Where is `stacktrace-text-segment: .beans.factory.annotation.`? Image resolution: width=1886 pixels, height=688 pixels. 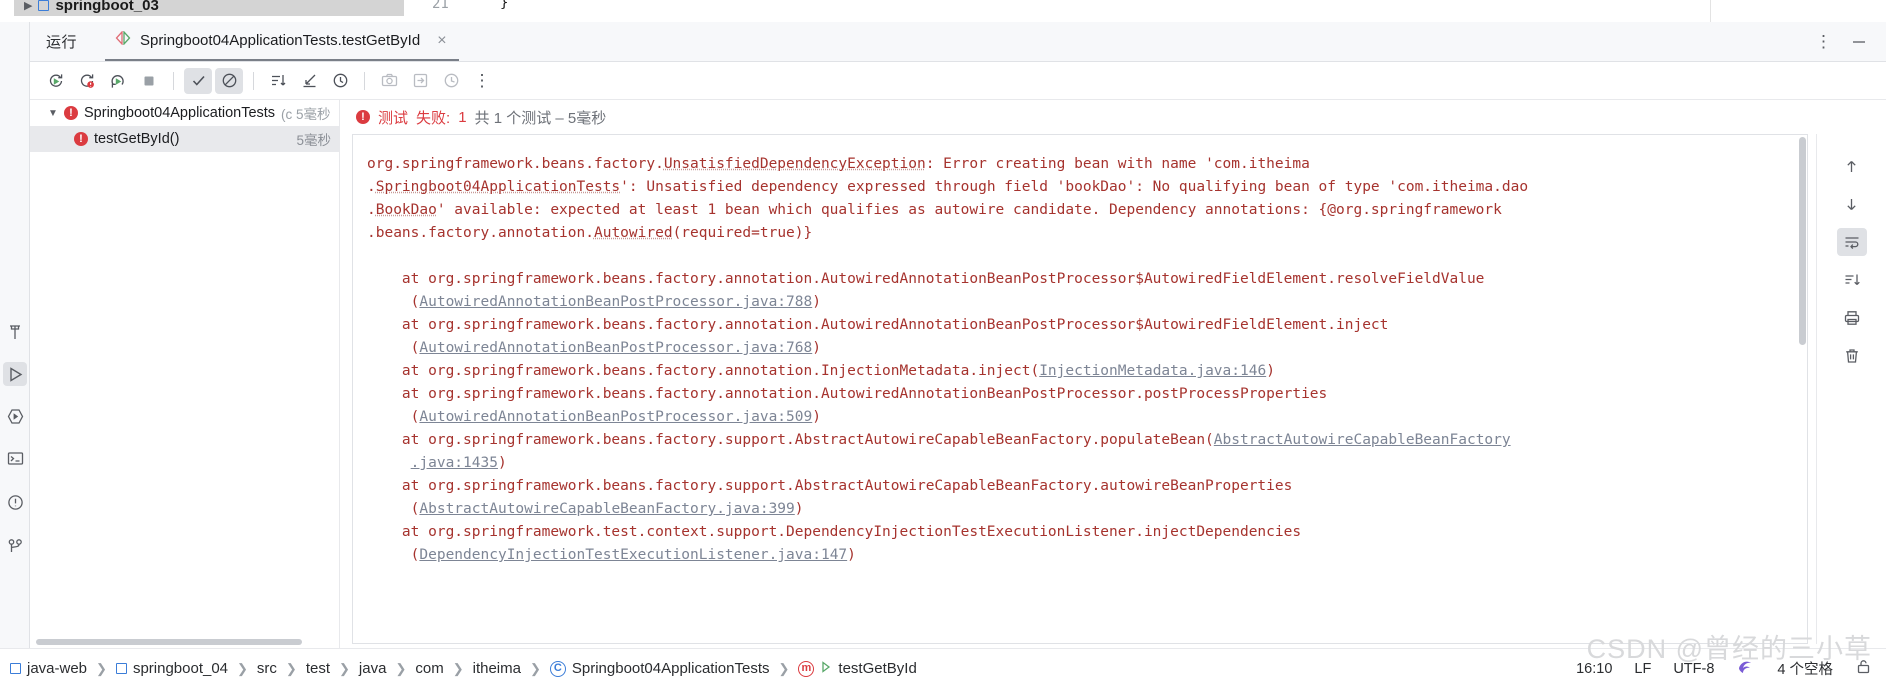 stacktrace-text-segment: .beans.factory.annotation. is located at coordinates (480, 233).